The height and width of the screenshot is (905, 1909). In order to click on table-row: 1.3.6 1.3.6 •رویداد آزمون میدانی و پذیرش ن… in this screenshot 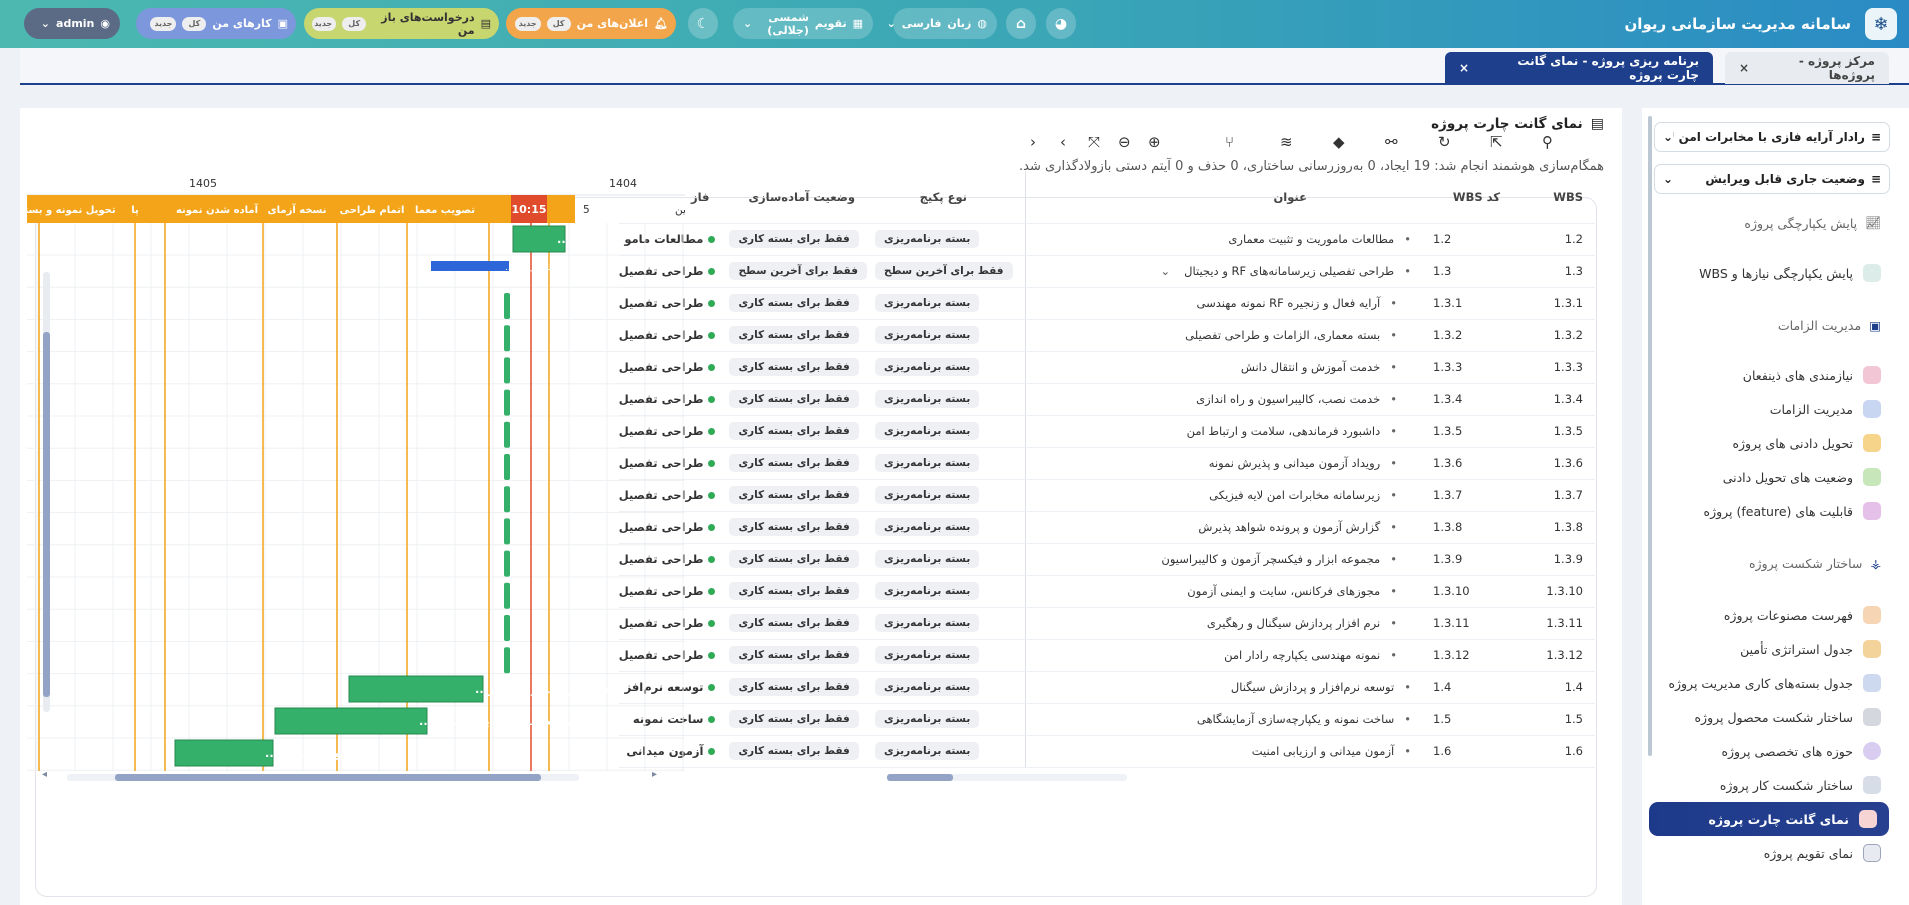, I will do `click(1106, 463)`.